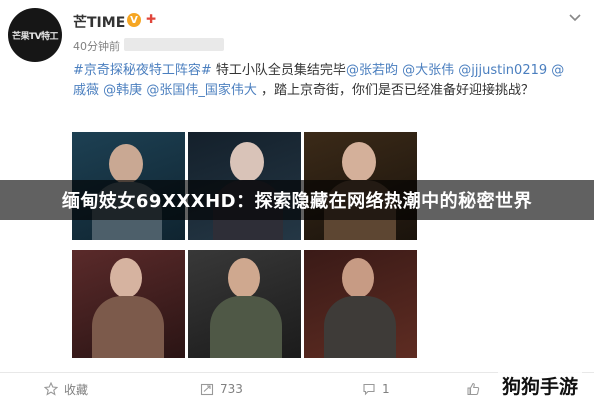  Describe the element at coordinates (428, 70) in the screenshot. I see `mention-link: @大张伟` at that location.